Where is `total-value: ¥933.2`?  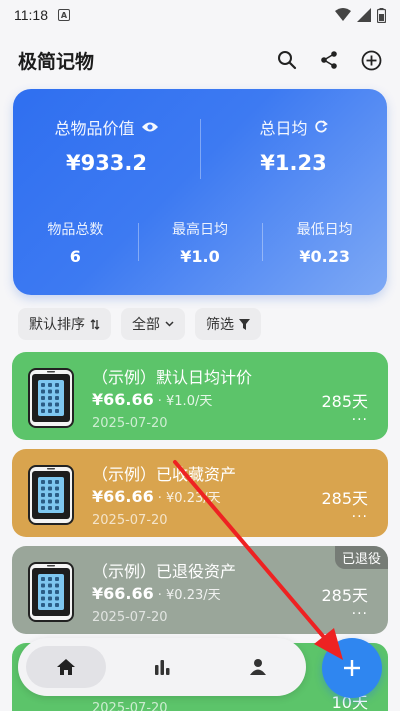 total-value: ¥933.2 is located at coordinates (106, 163).